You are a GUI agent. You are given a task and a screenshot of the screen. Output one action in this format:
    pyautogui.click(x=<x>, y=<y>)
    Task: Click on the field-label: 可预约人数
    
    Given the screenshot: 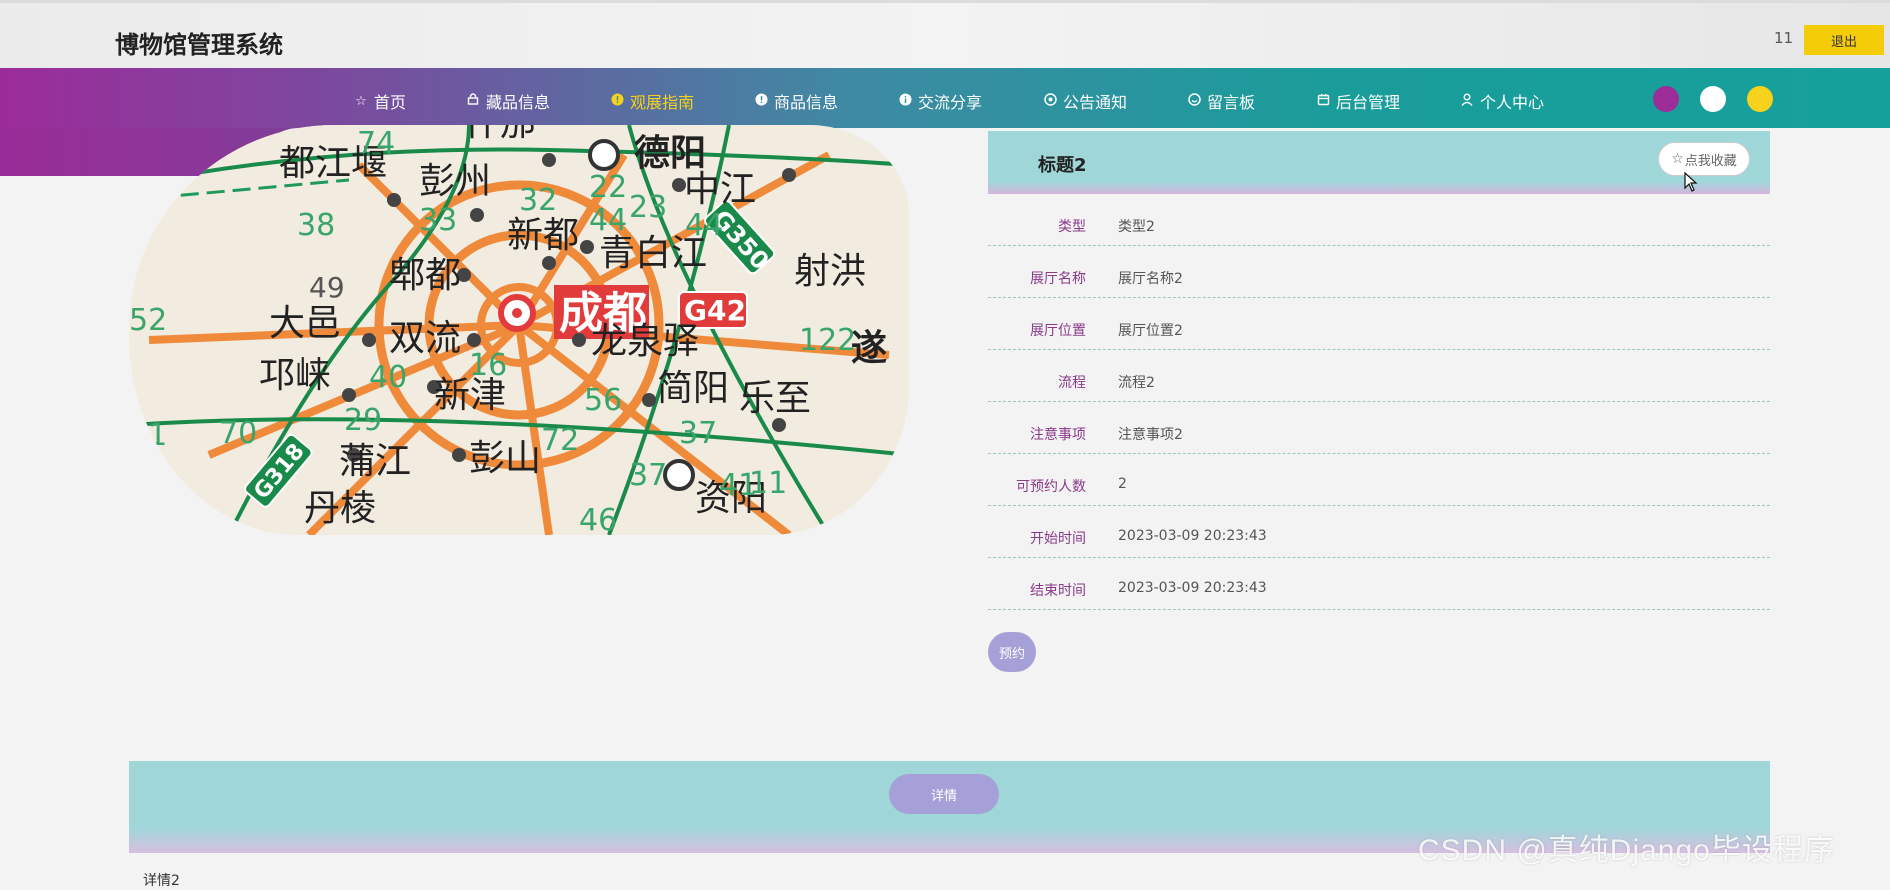 What is the action you would take?
    pyautogui.click(x=1051, y=487)
    